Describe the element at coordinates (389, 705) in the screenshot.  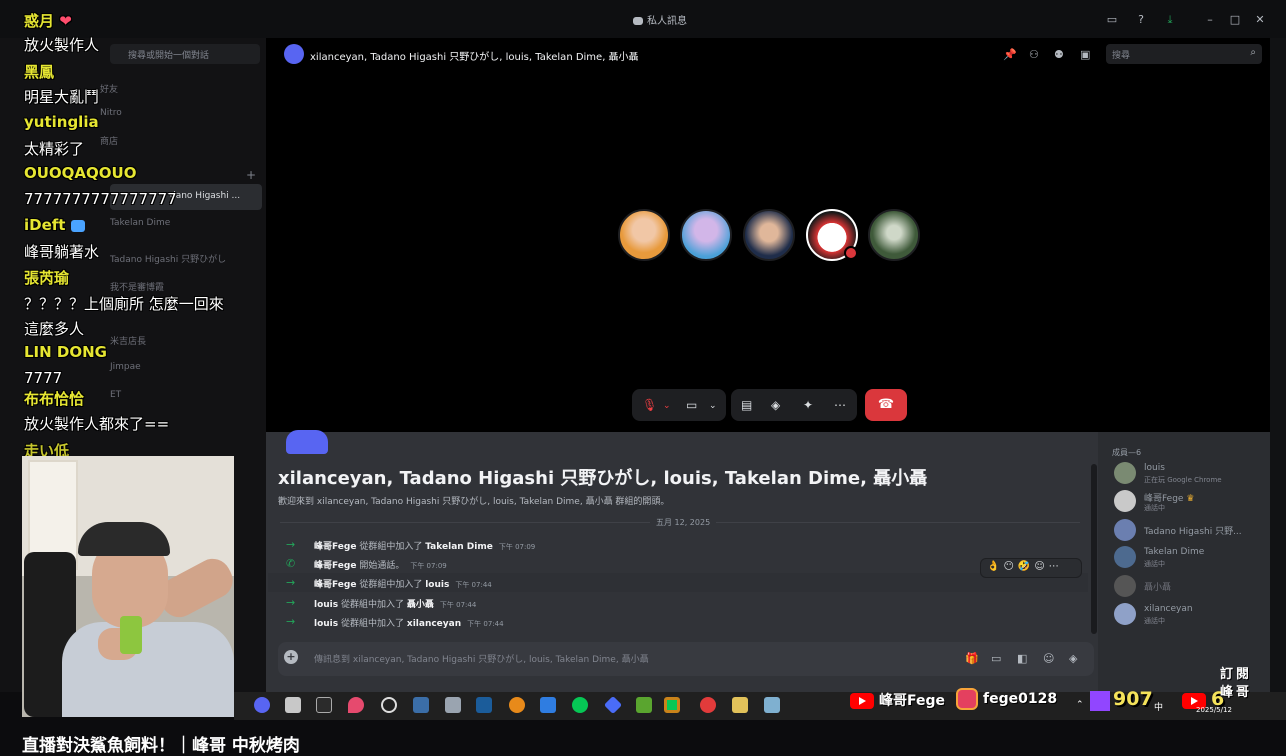
I see `obs-taskbar-icon` at that location.